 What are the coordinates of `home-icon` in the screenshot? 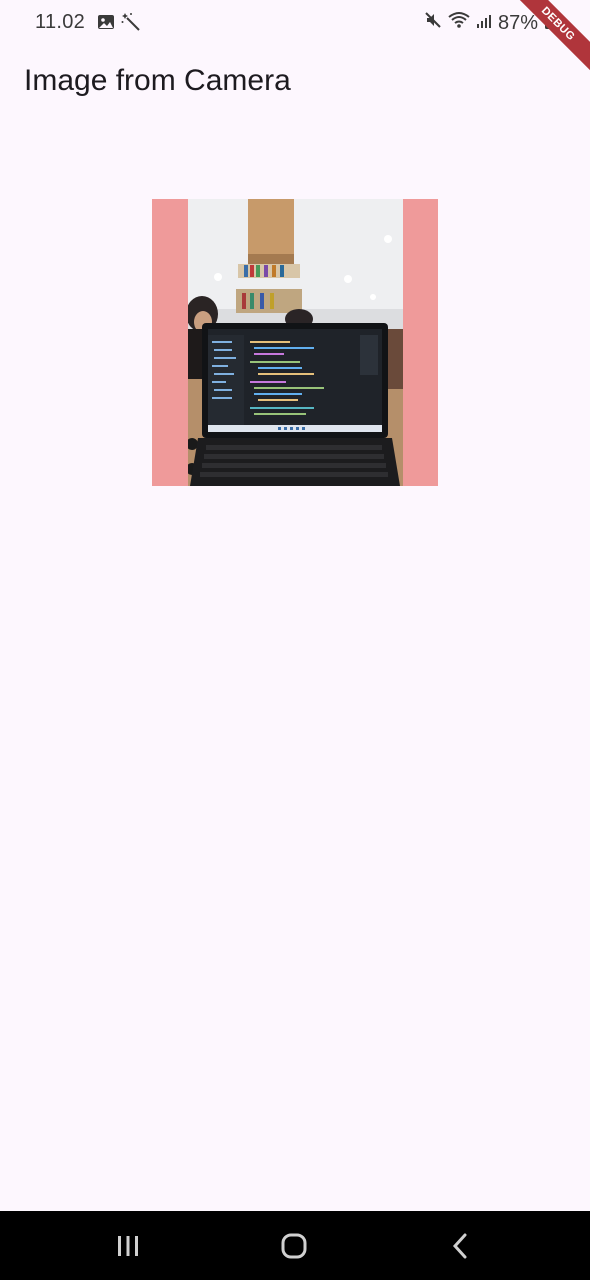 It's located at (294, 1246).